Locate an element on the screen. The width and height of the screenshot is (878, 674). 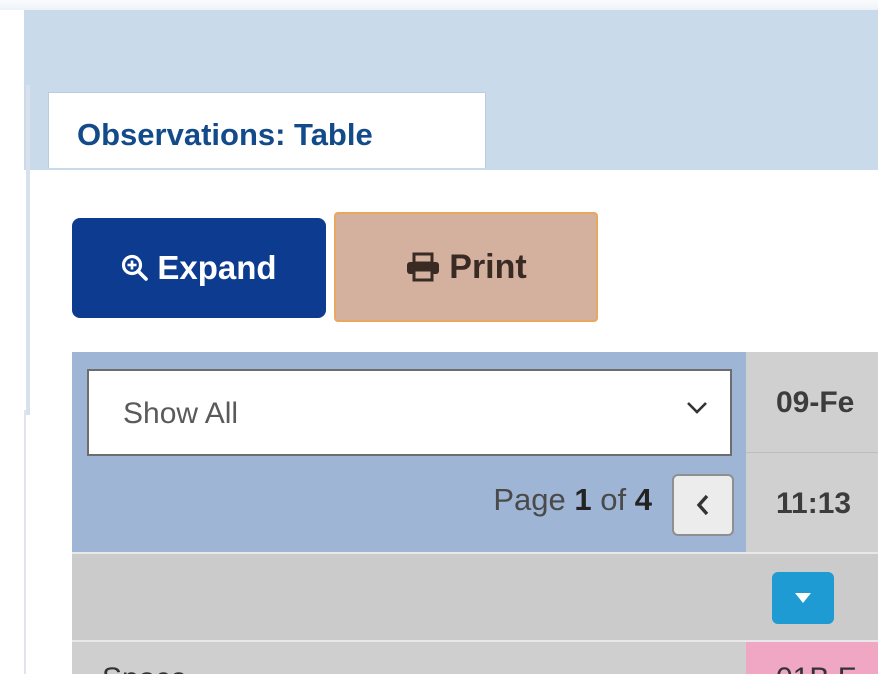
page-indicator: Page 1 of 4 is located at coordinates (572, 500).